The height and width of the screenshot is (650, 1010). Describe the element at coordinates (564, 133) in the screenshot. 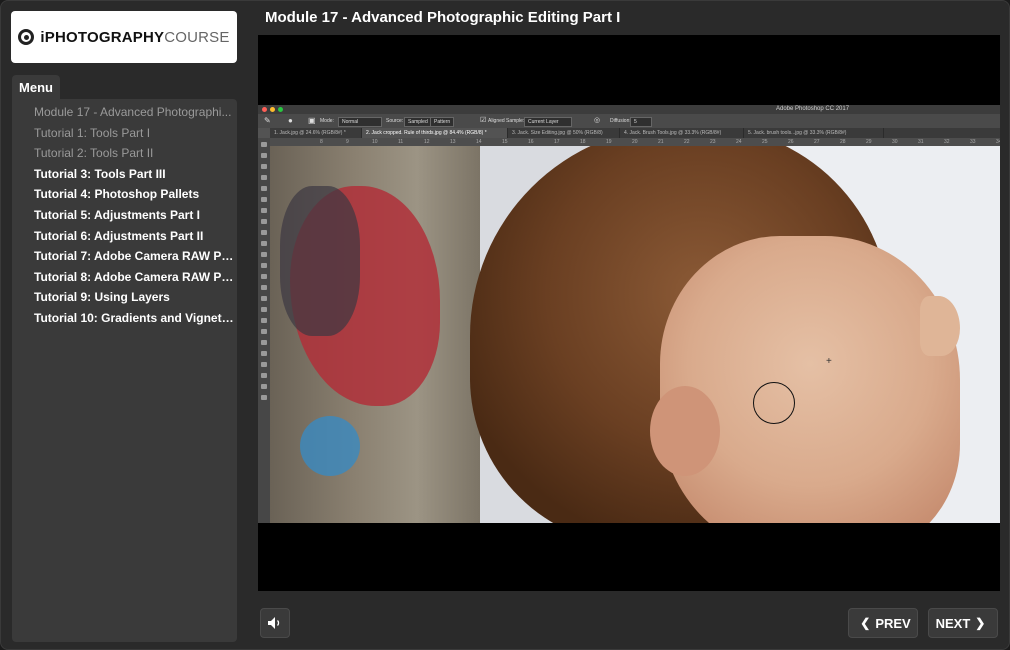

I see `ps-tab-3: 3. Jack. Size Editing.jpg @ 50% (RGB/8)` at that location.